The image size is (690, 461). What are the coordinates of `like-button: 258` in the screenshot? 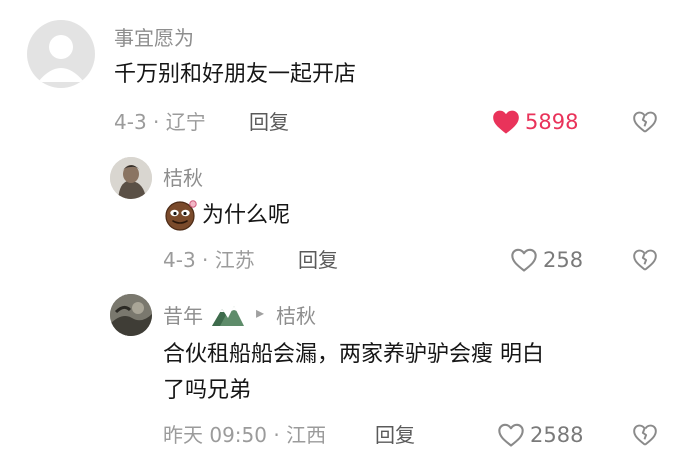 It's located at (546, 260).